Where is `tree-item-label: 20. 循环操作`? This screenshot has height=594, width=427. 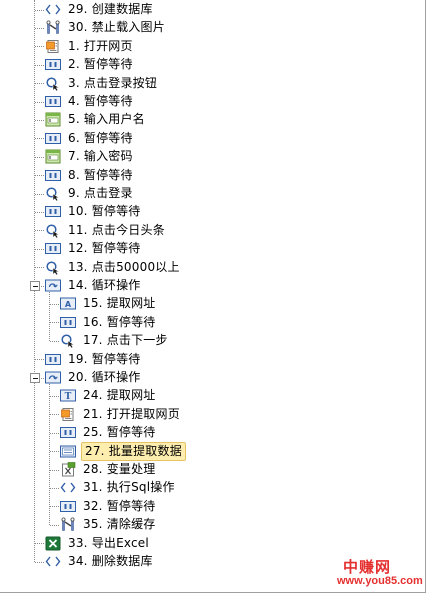 tree-item-label: 20. 循环操作 is located at coordinates (104, 377).